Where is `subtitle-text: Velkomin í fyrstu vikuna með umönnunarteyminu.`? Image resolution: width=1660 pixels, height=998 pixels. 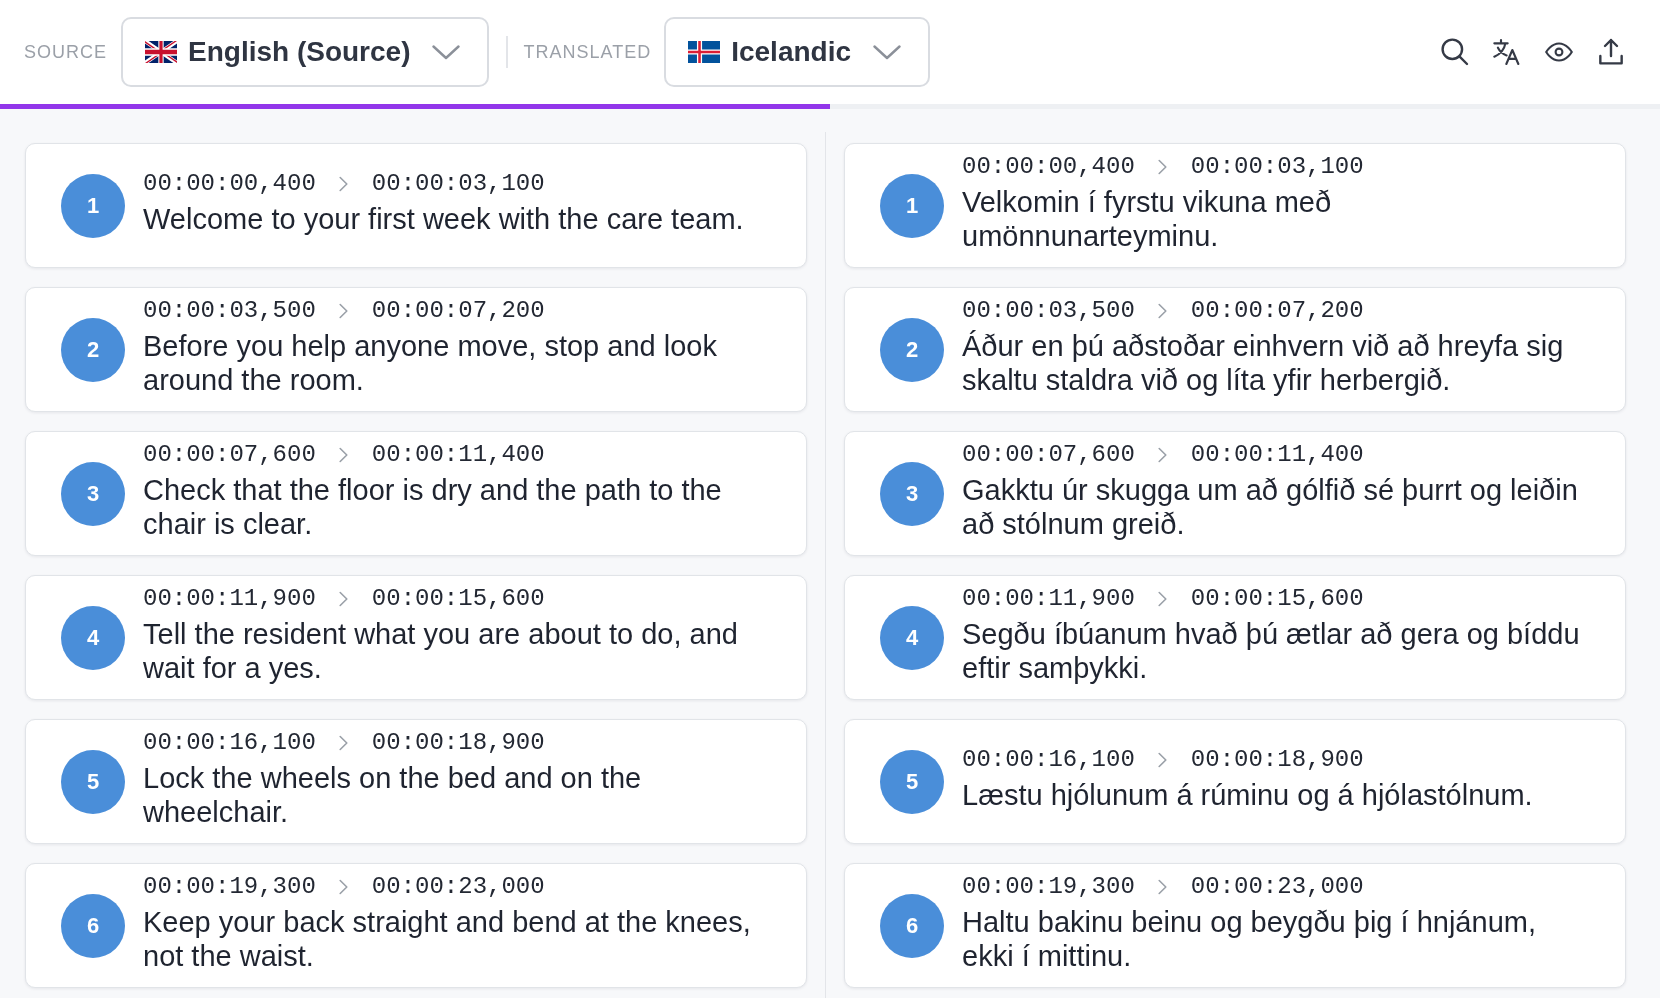
subtitle-text: Velkomin í fyrstu vikuna með umönnunarteyminu. is located at coordinates (1147, 219).